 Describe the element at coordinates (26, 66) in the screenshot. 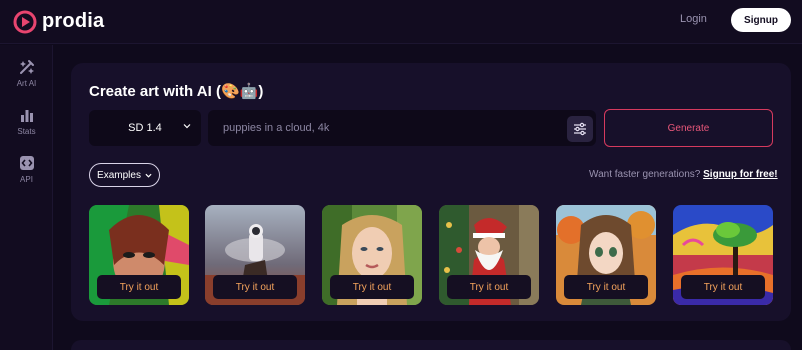

I see `wand-icon` at that location.